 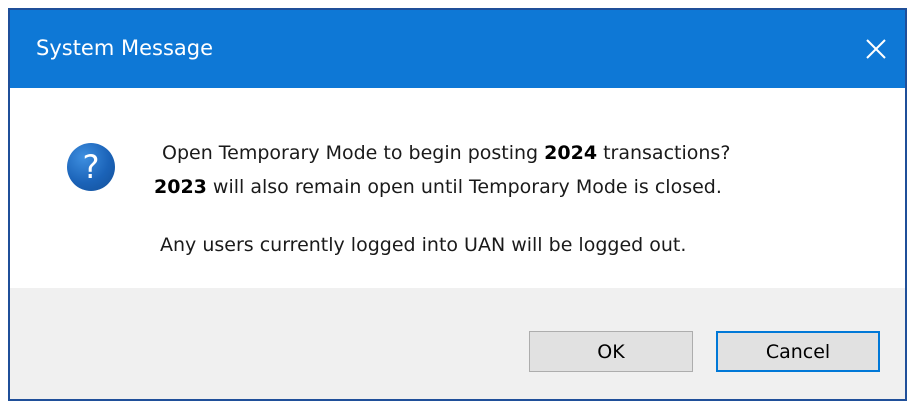 I want to click on year-2024: 2024, so click(x=571, y=153).